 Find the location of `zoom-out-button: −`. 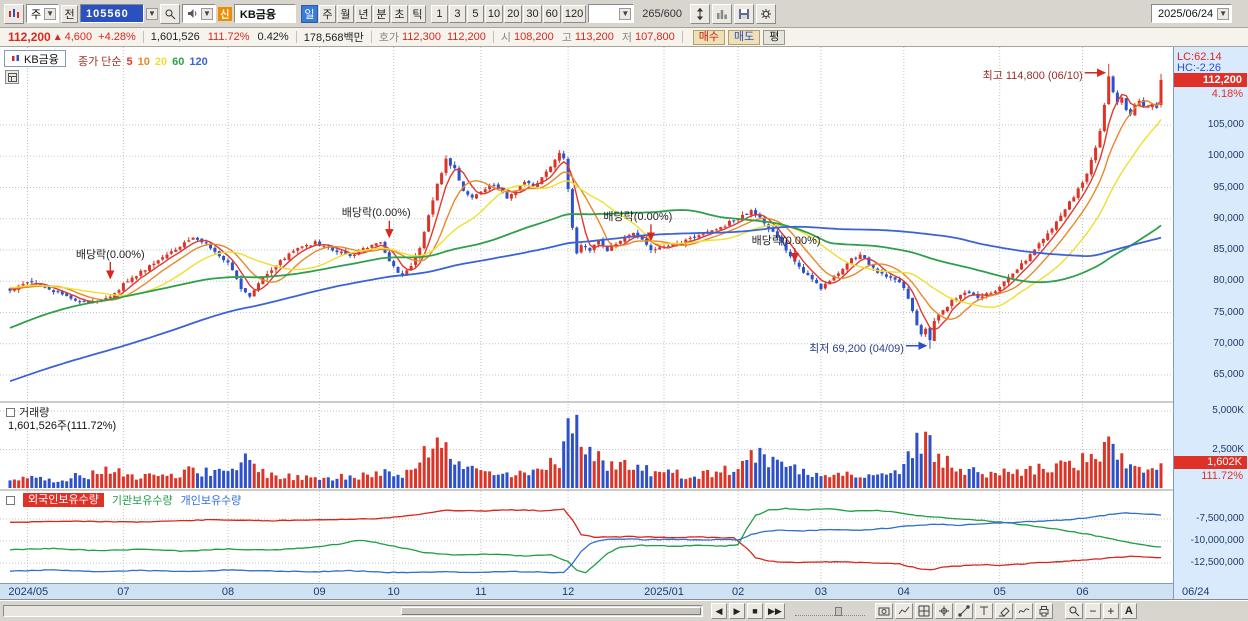

zoom-out-button: − is located at coordinates (1092, 611).